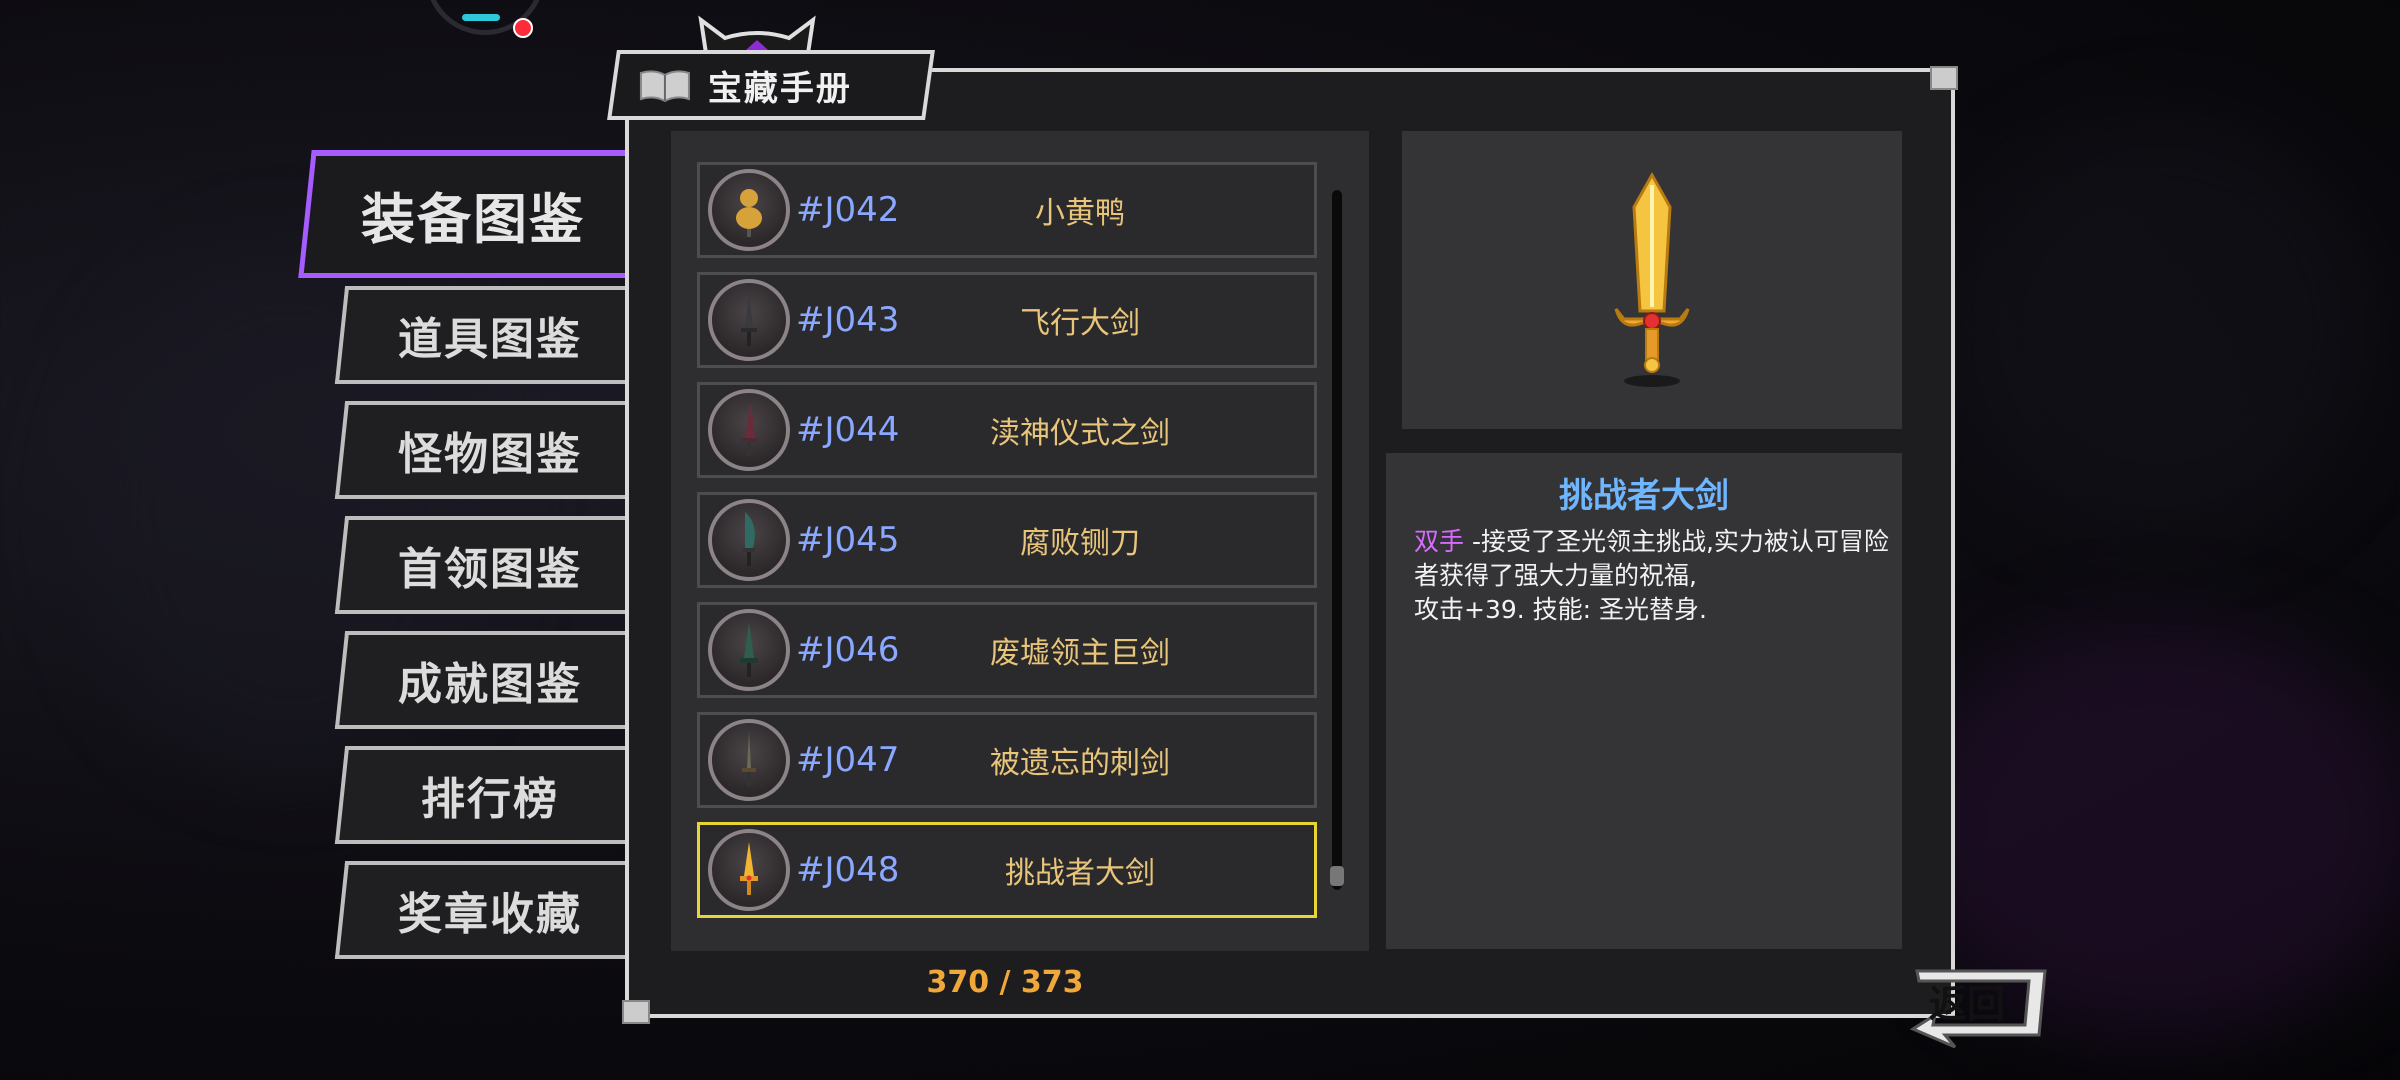  I want to click on list-item: #J046 废墟领主巨剑, so click(1007, 650).